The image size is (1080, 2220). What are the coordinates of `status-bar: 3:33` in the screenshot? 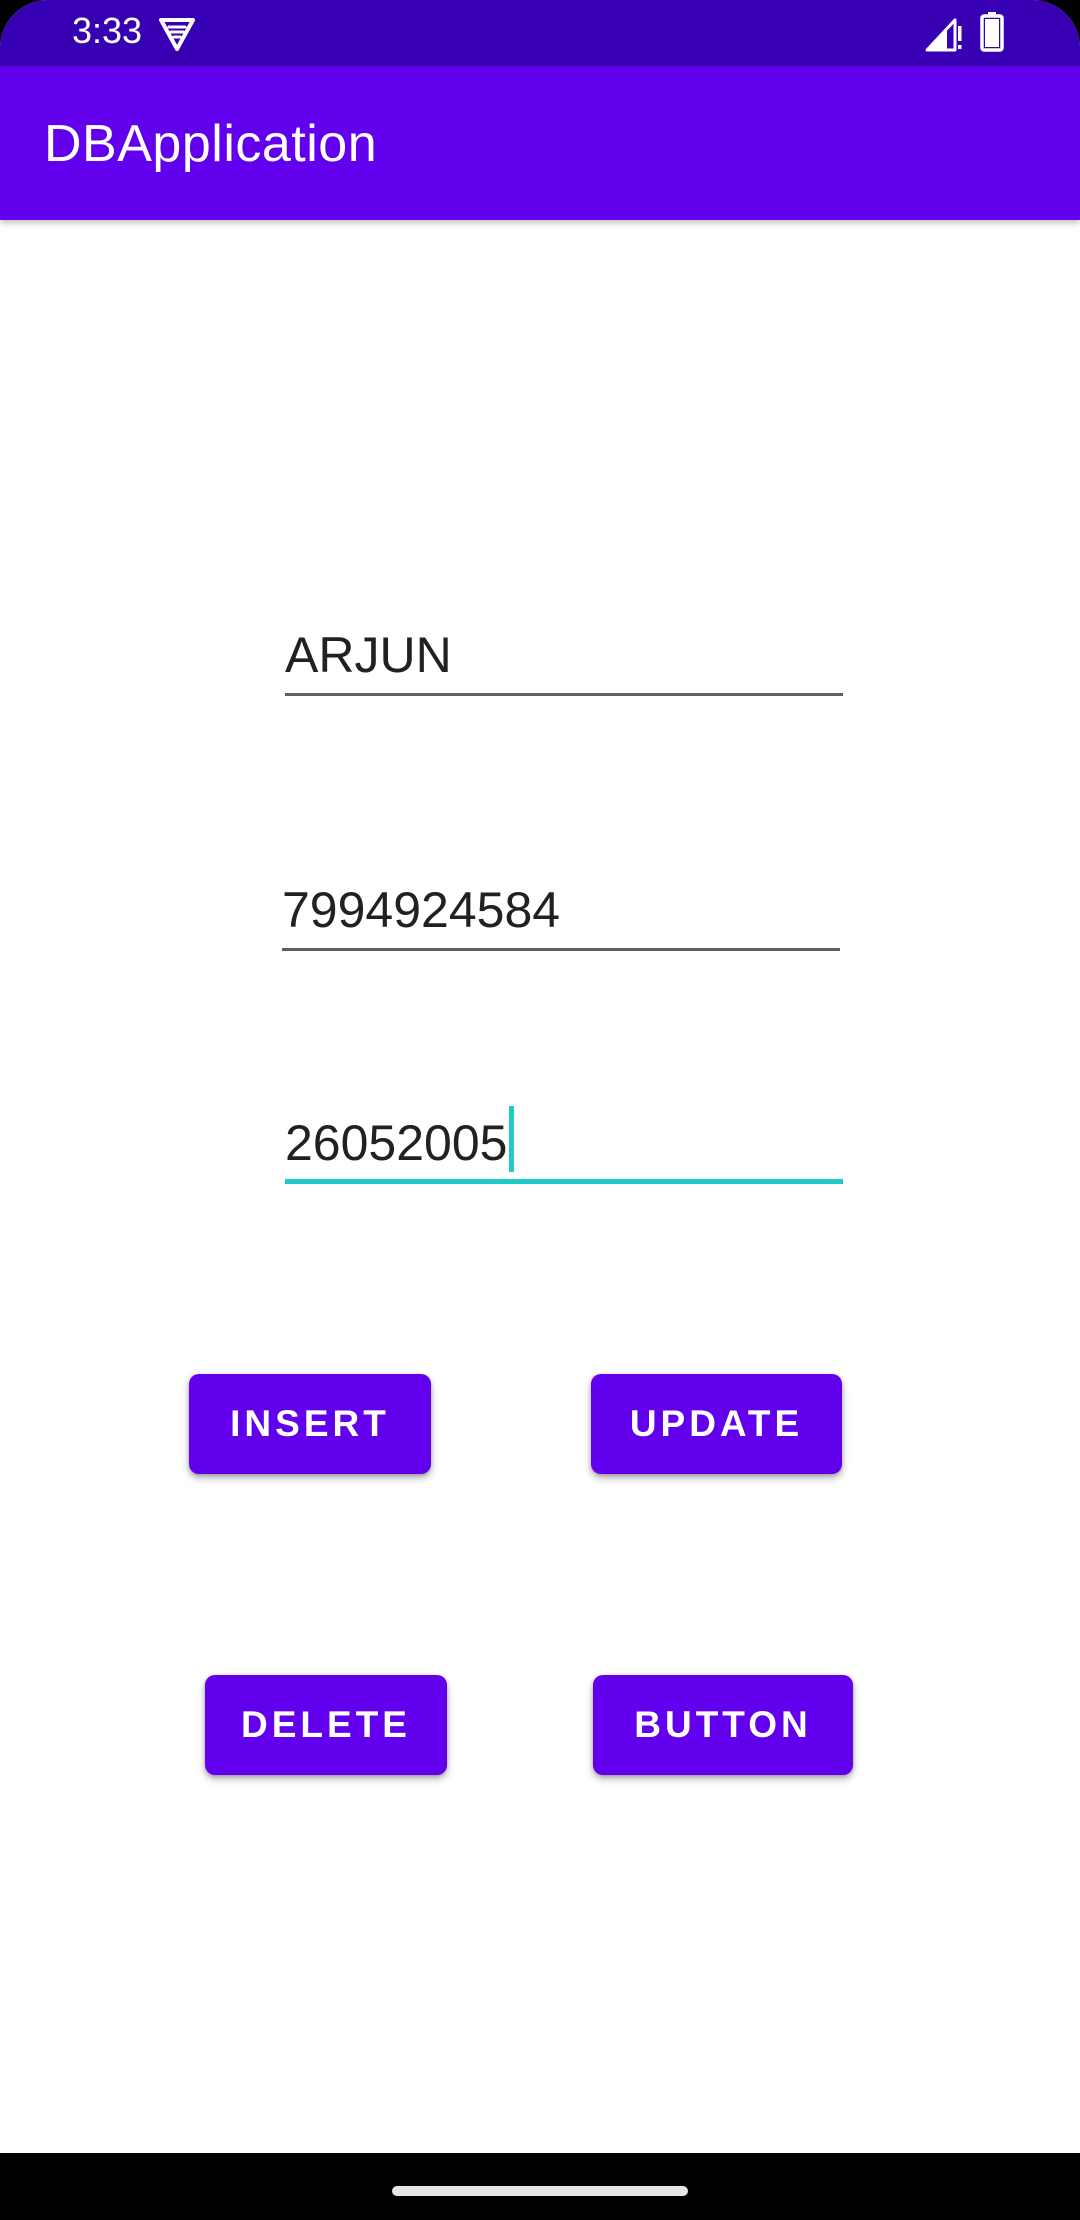 It's located at (540, 33).